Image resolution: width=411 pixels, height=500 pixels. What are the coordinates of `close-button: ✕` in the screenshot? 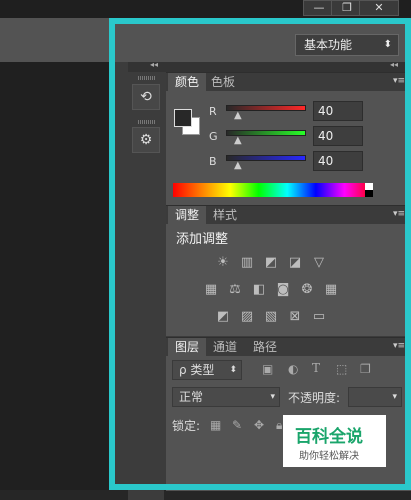 It's located at (379, 8).